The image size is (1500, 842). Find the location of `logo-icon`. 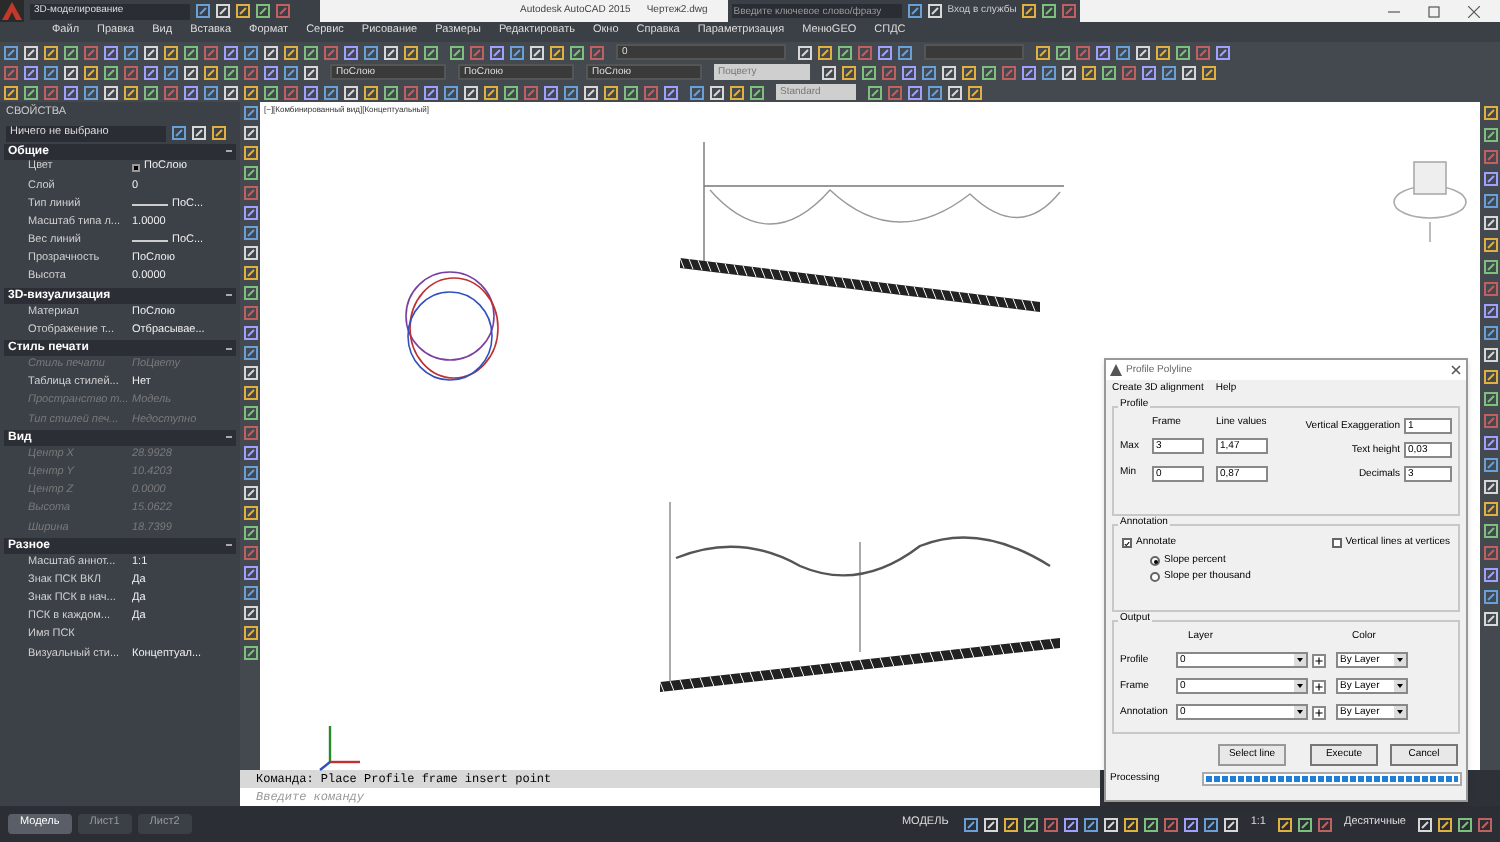

logo-icon is located at coordinates (12, 11).